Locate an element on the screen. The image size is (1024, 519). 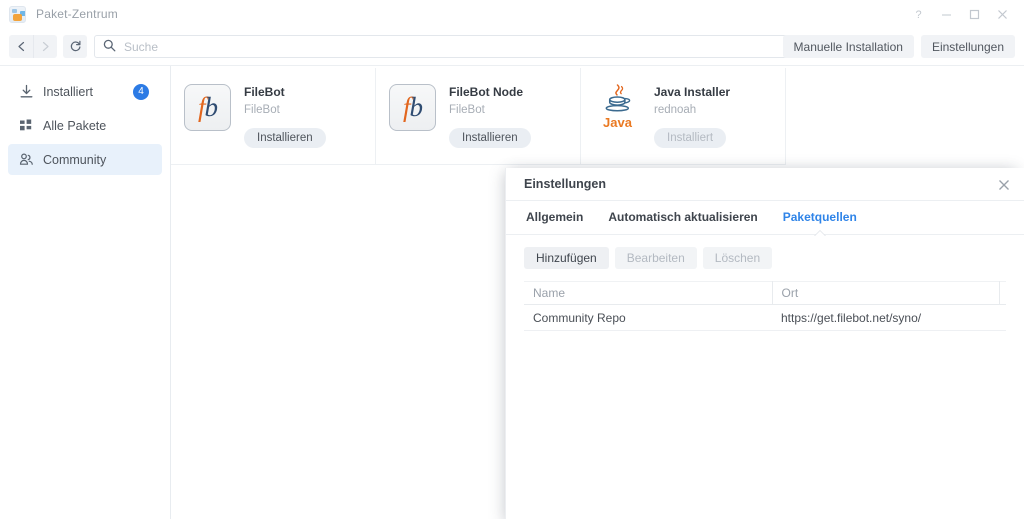
tab-package-sources: Paketquellen is located at coordinates (820, 217).